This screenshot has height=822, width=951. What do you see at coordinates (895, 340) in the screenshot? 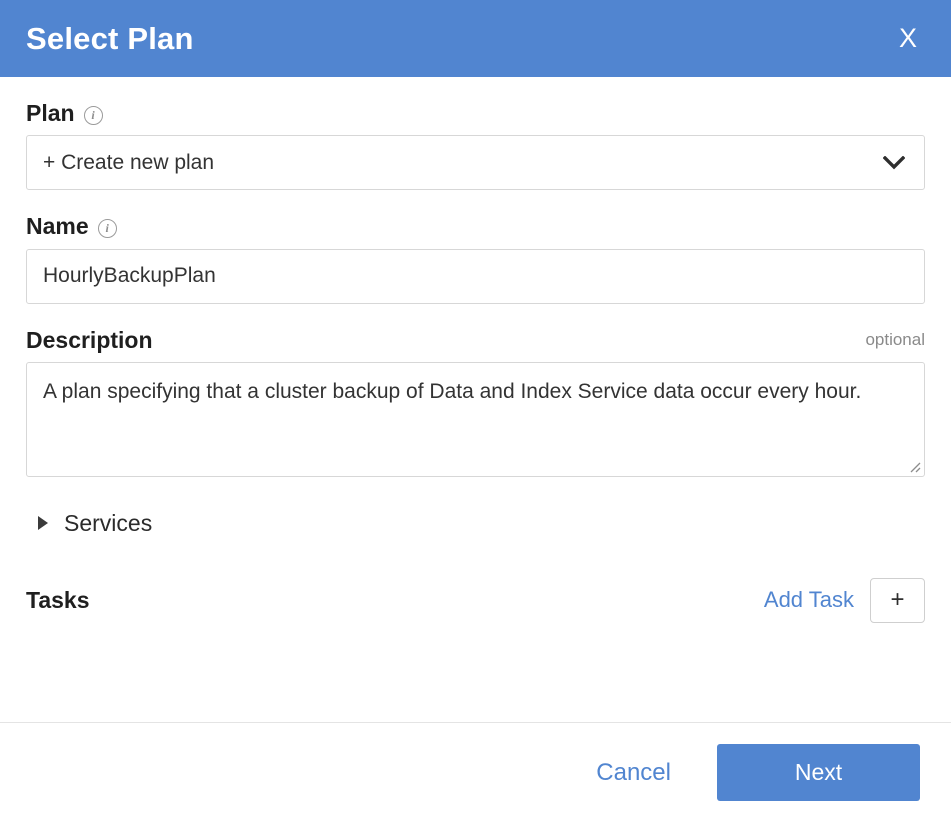
I see `optional-tag: optional` at bounding box center [895, 340].